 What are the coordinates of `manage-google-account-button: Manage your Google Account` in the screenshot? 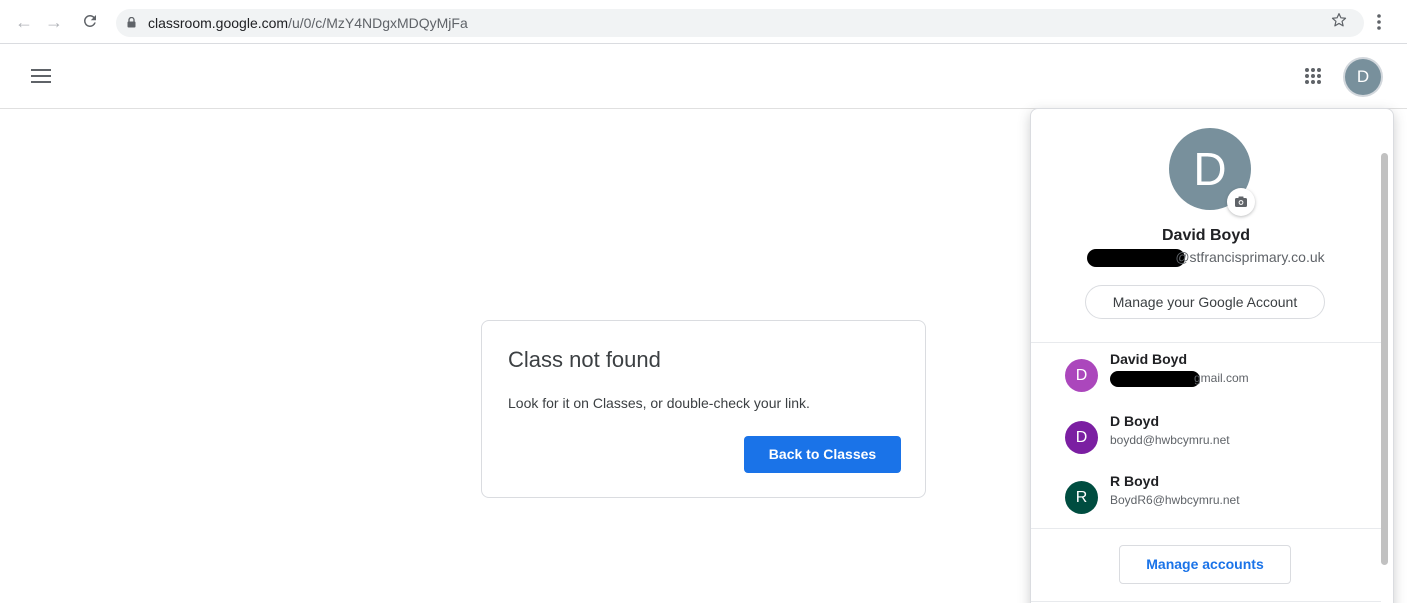 It's located at (1205, 302).